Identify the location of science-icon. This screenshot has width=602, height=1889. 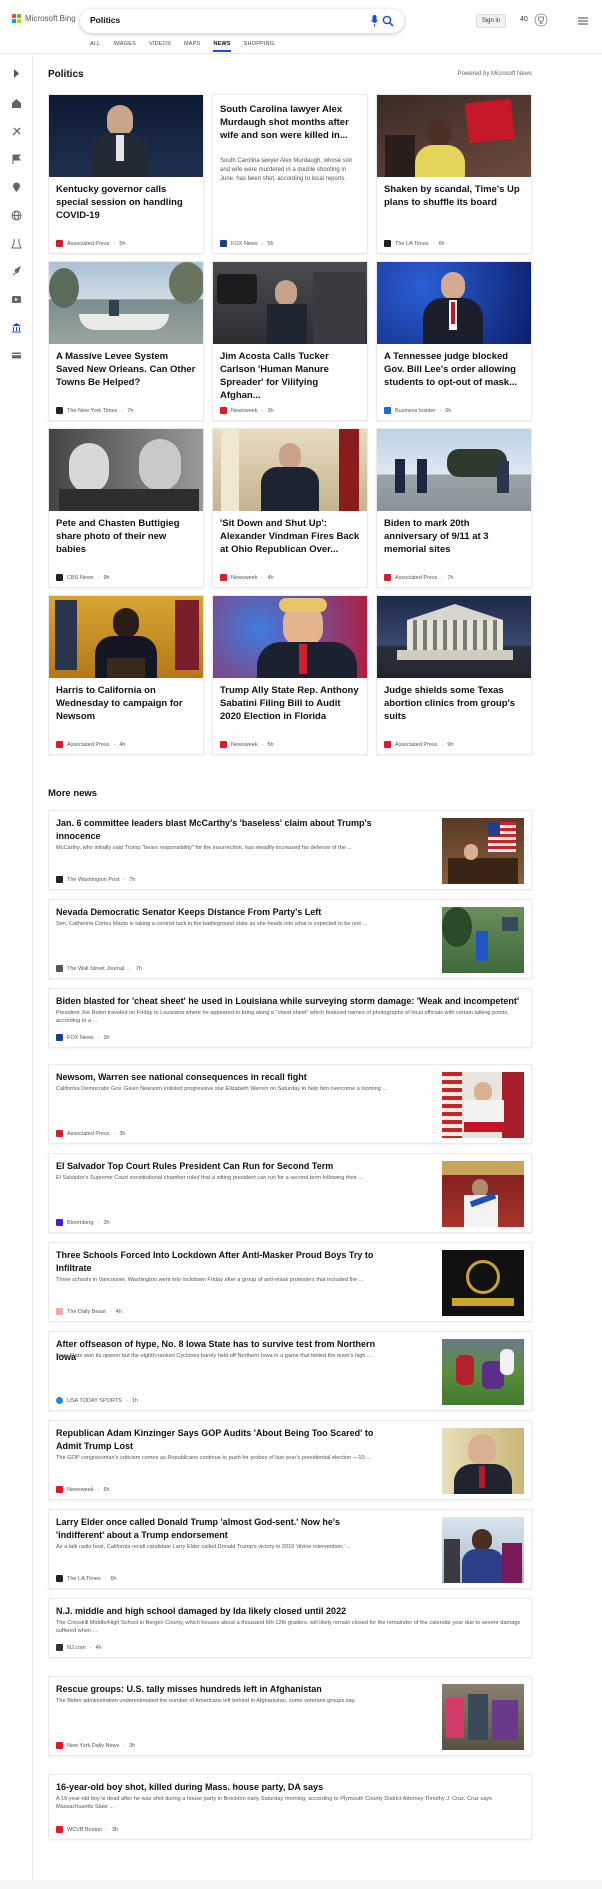
(16, 243).